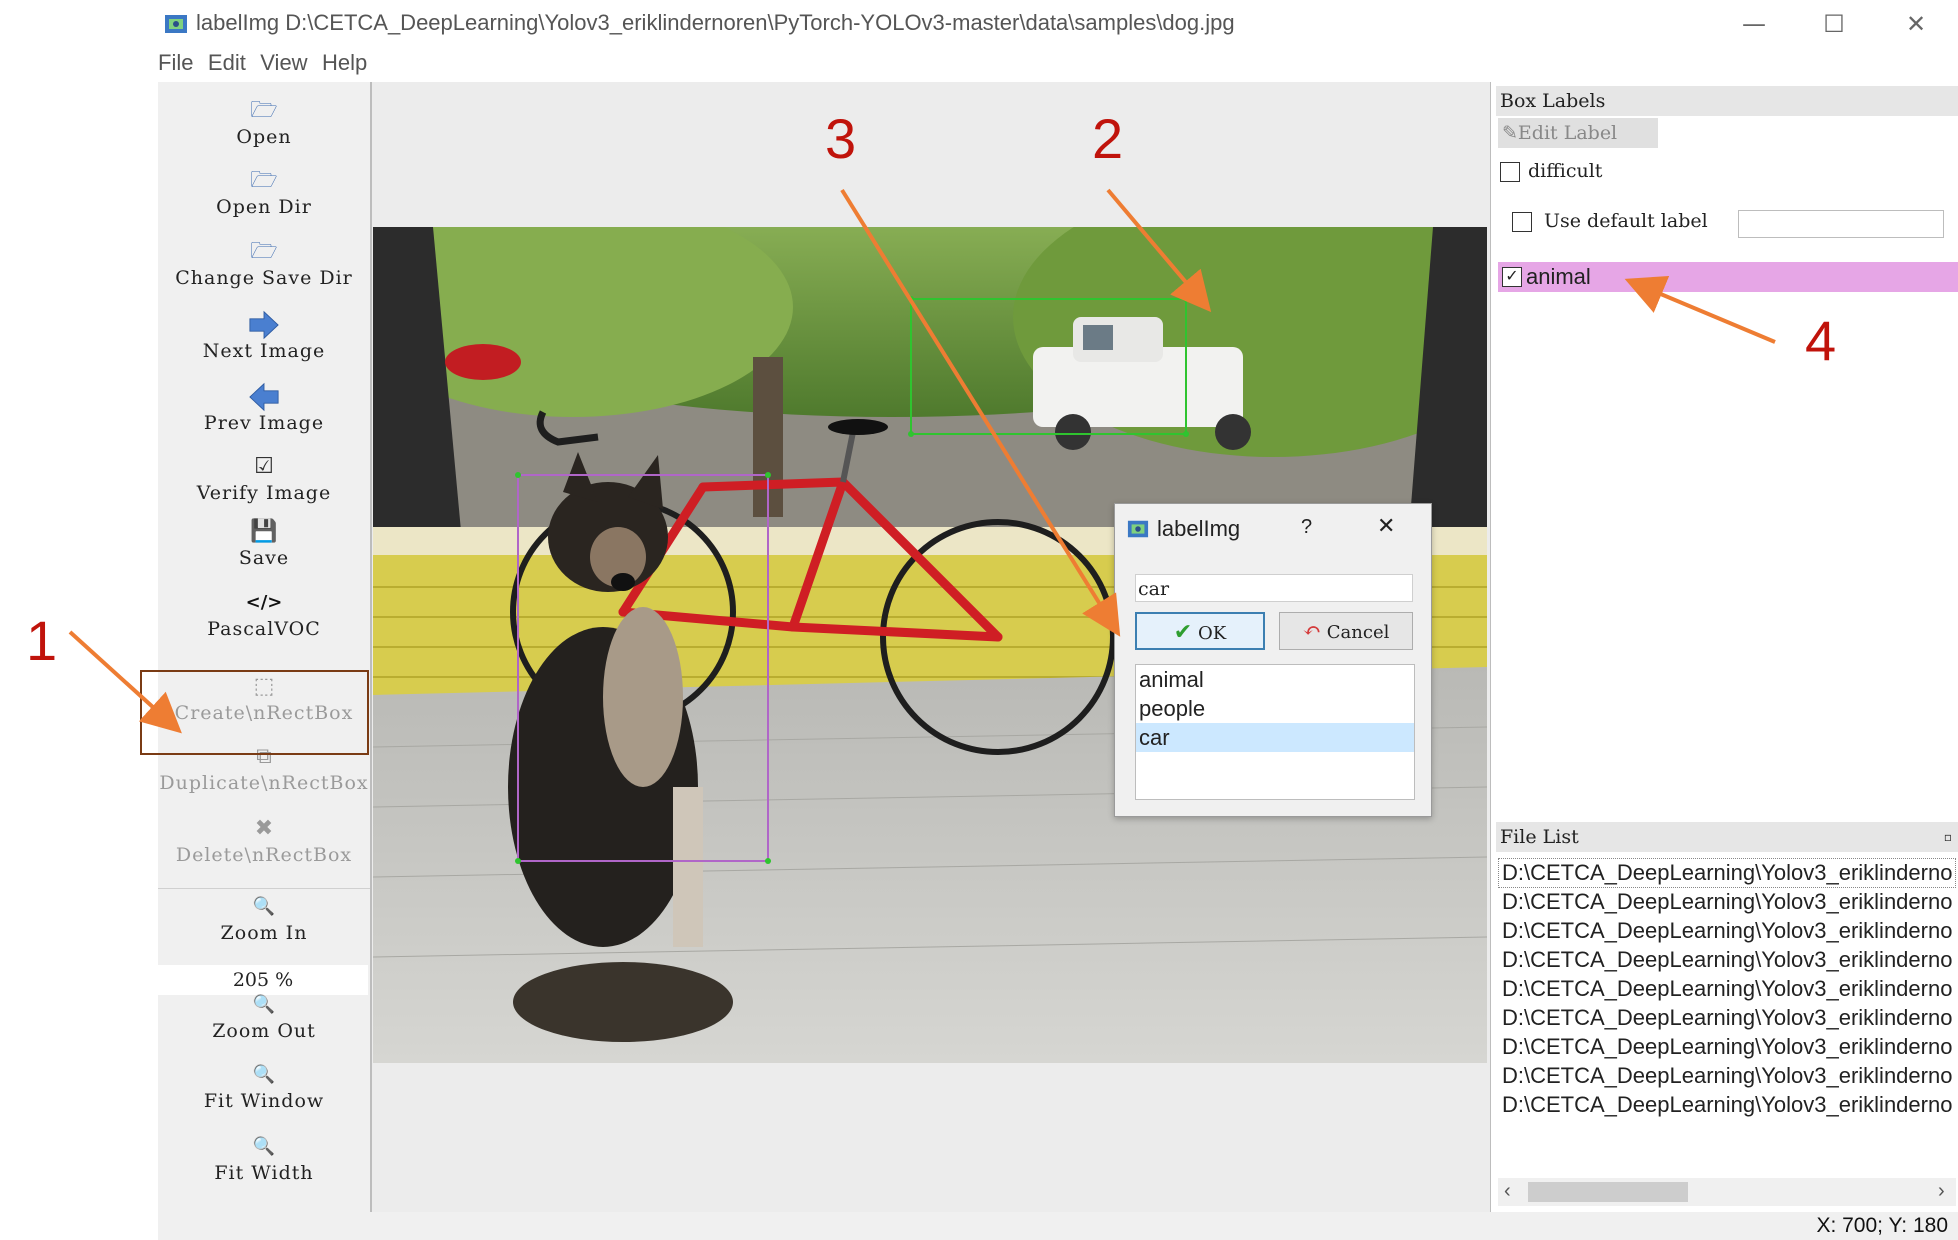  What do you see at coordinates (264, 629) in the screenshot?
I see `format-label: PascalVOC` at bounding box center [264, 629].